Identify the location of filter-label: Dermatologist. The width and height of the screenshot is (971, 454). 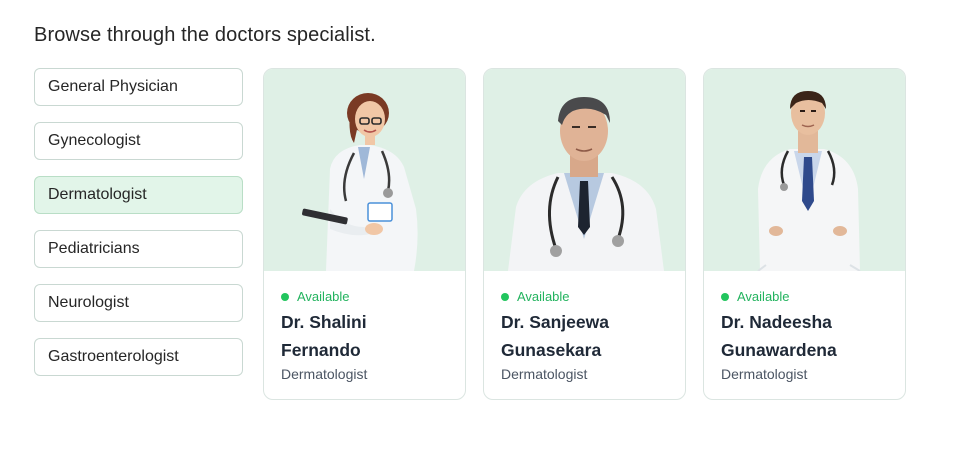
(97, 194).